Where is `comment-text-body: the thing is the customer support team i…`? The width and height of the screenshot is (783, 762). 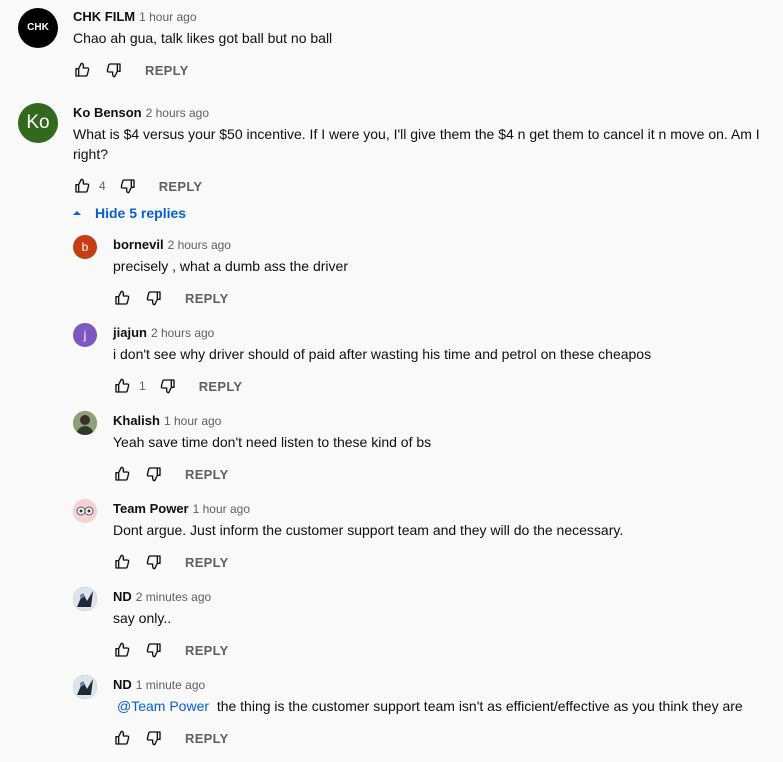 comment-text-body: the thing is the customer support team i… is located at coordinates (479, 706).